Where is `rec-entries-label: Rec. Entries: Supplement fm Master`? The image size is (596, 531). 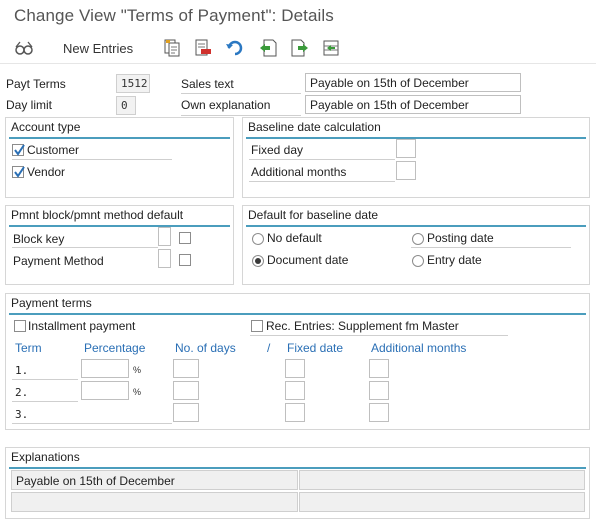 rec-entries-label: Rec. Entries: Supplement fm Master is located at coordinates (362, 326).